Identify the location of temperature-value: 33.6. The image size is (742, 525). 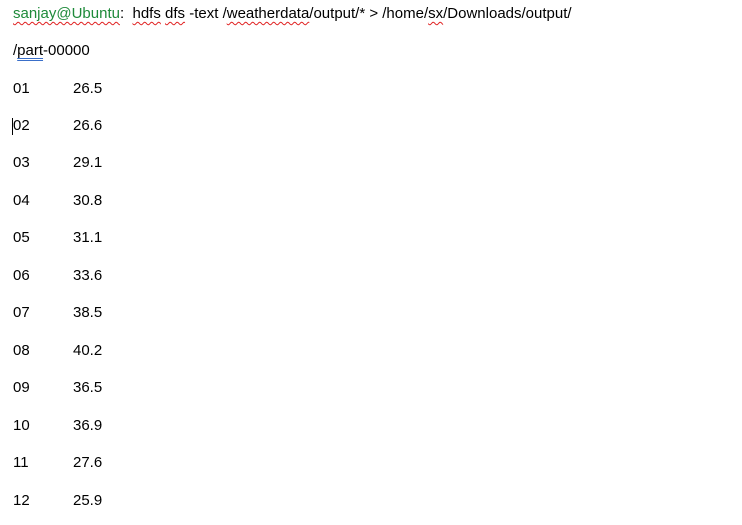
(88, 275).